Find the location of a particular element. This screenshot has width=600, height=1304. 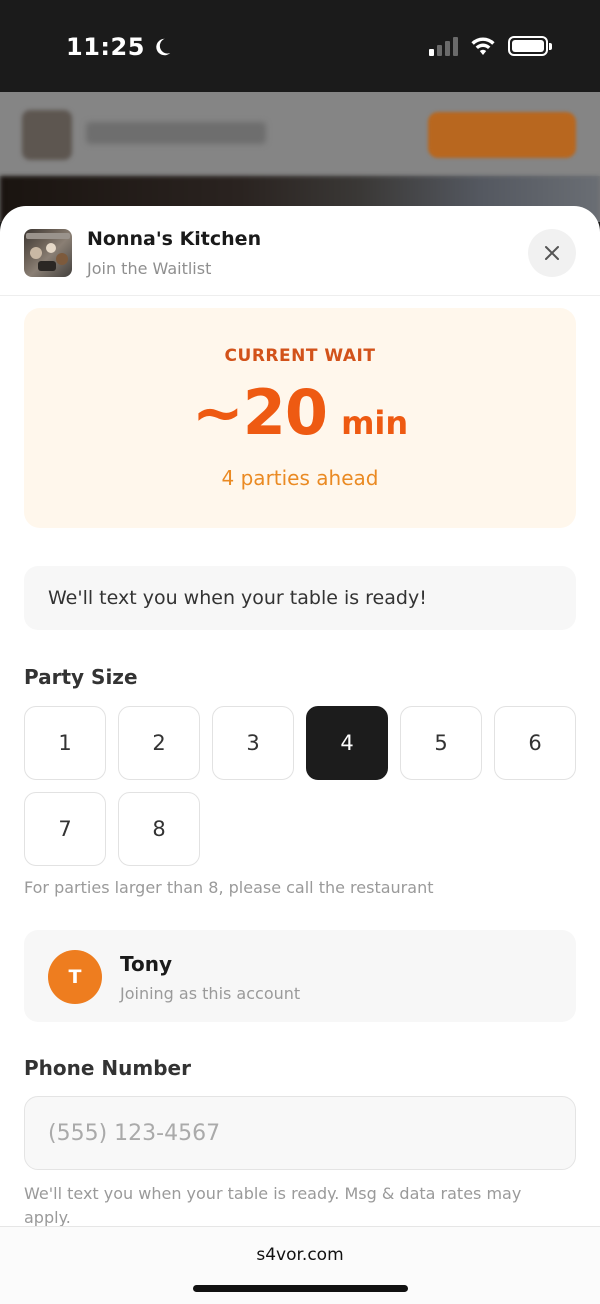

restaurant-thumbnail is located at coordinates (48, 253).